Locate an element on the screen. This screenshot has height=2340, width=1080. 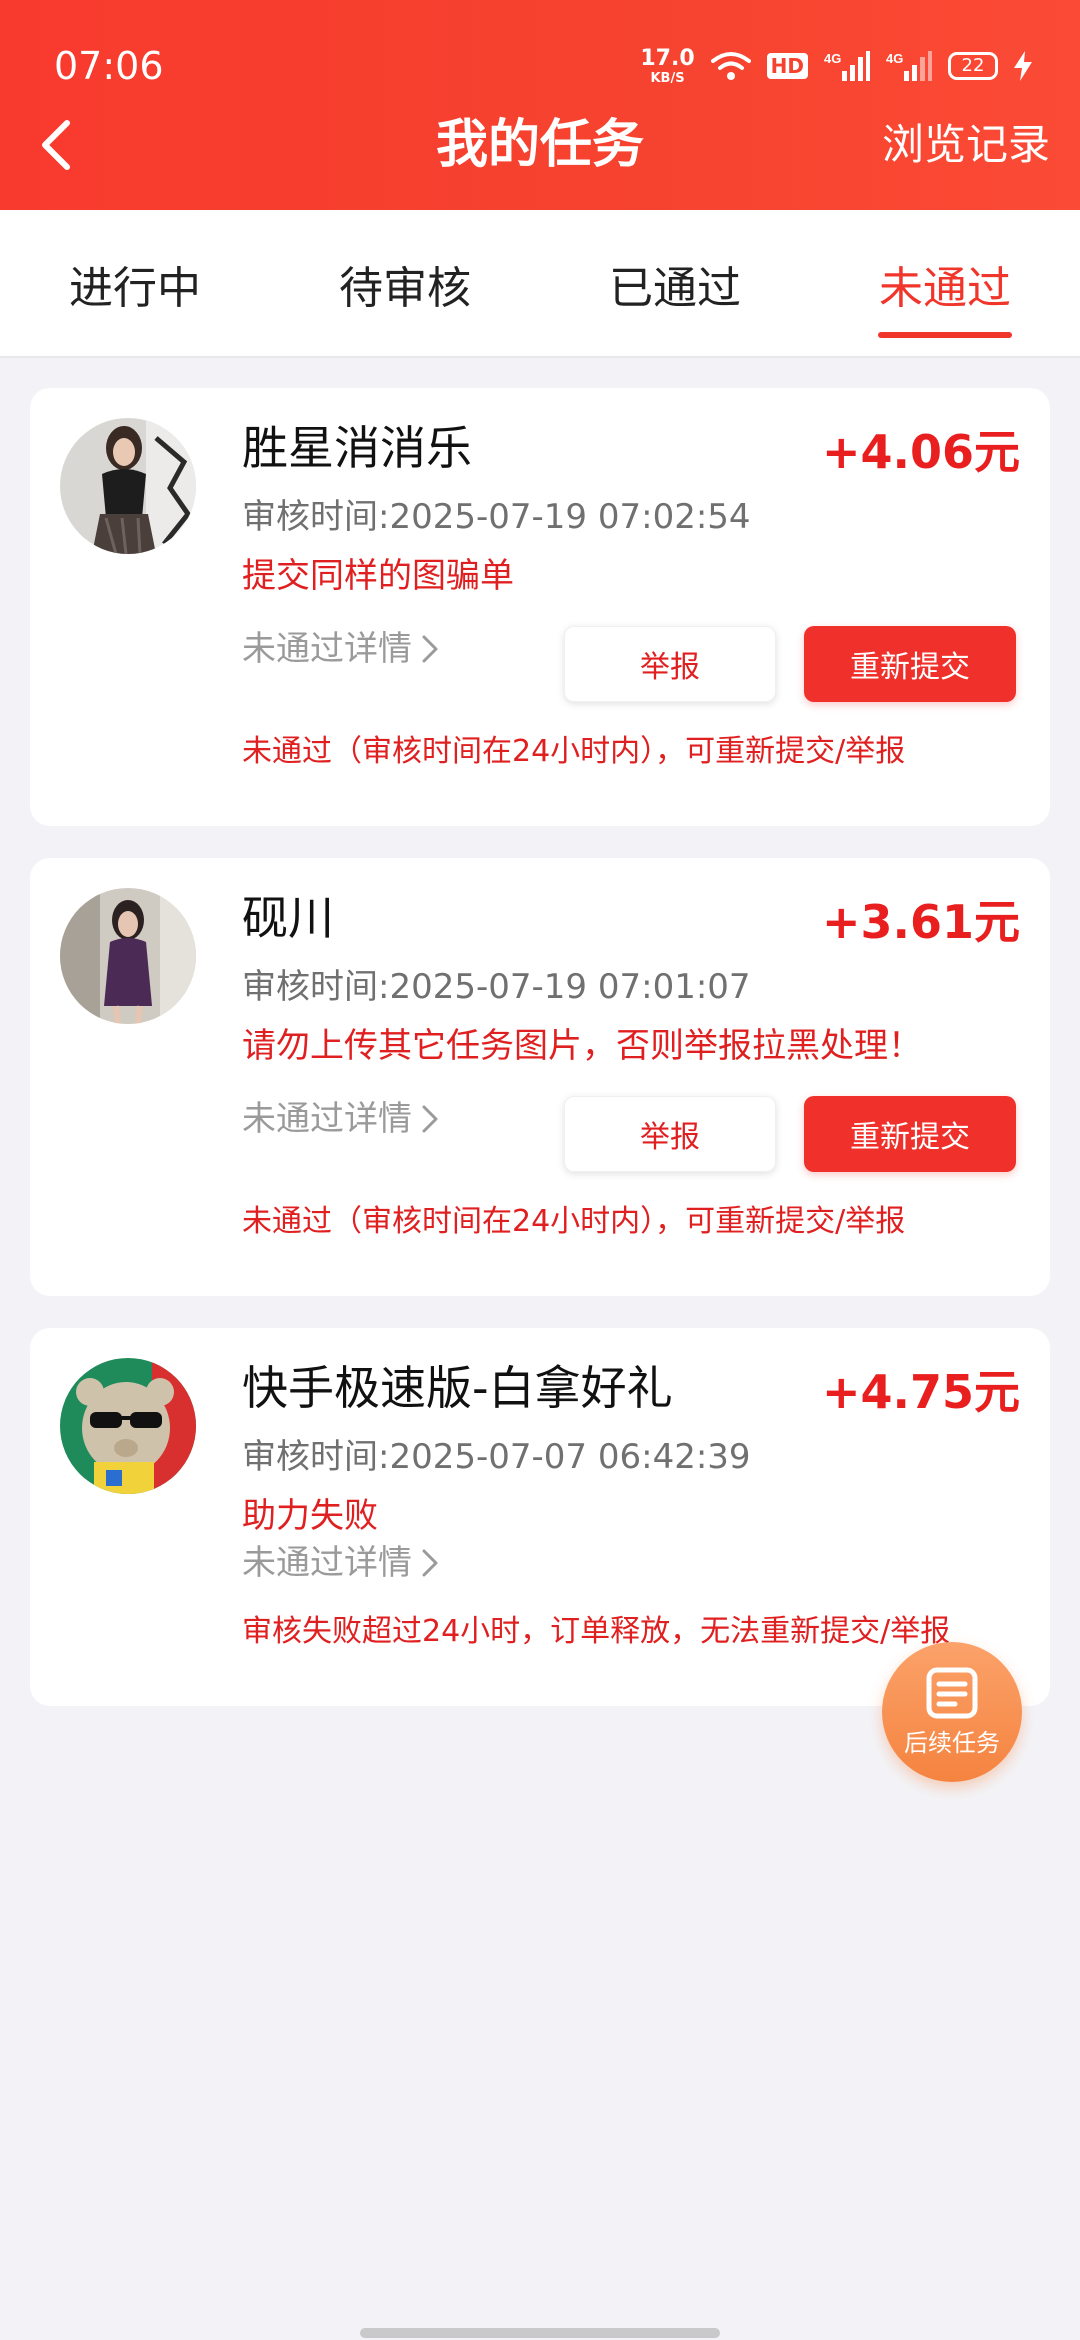
fab-label: 后续任务 is located at coordinates (952, 1742).